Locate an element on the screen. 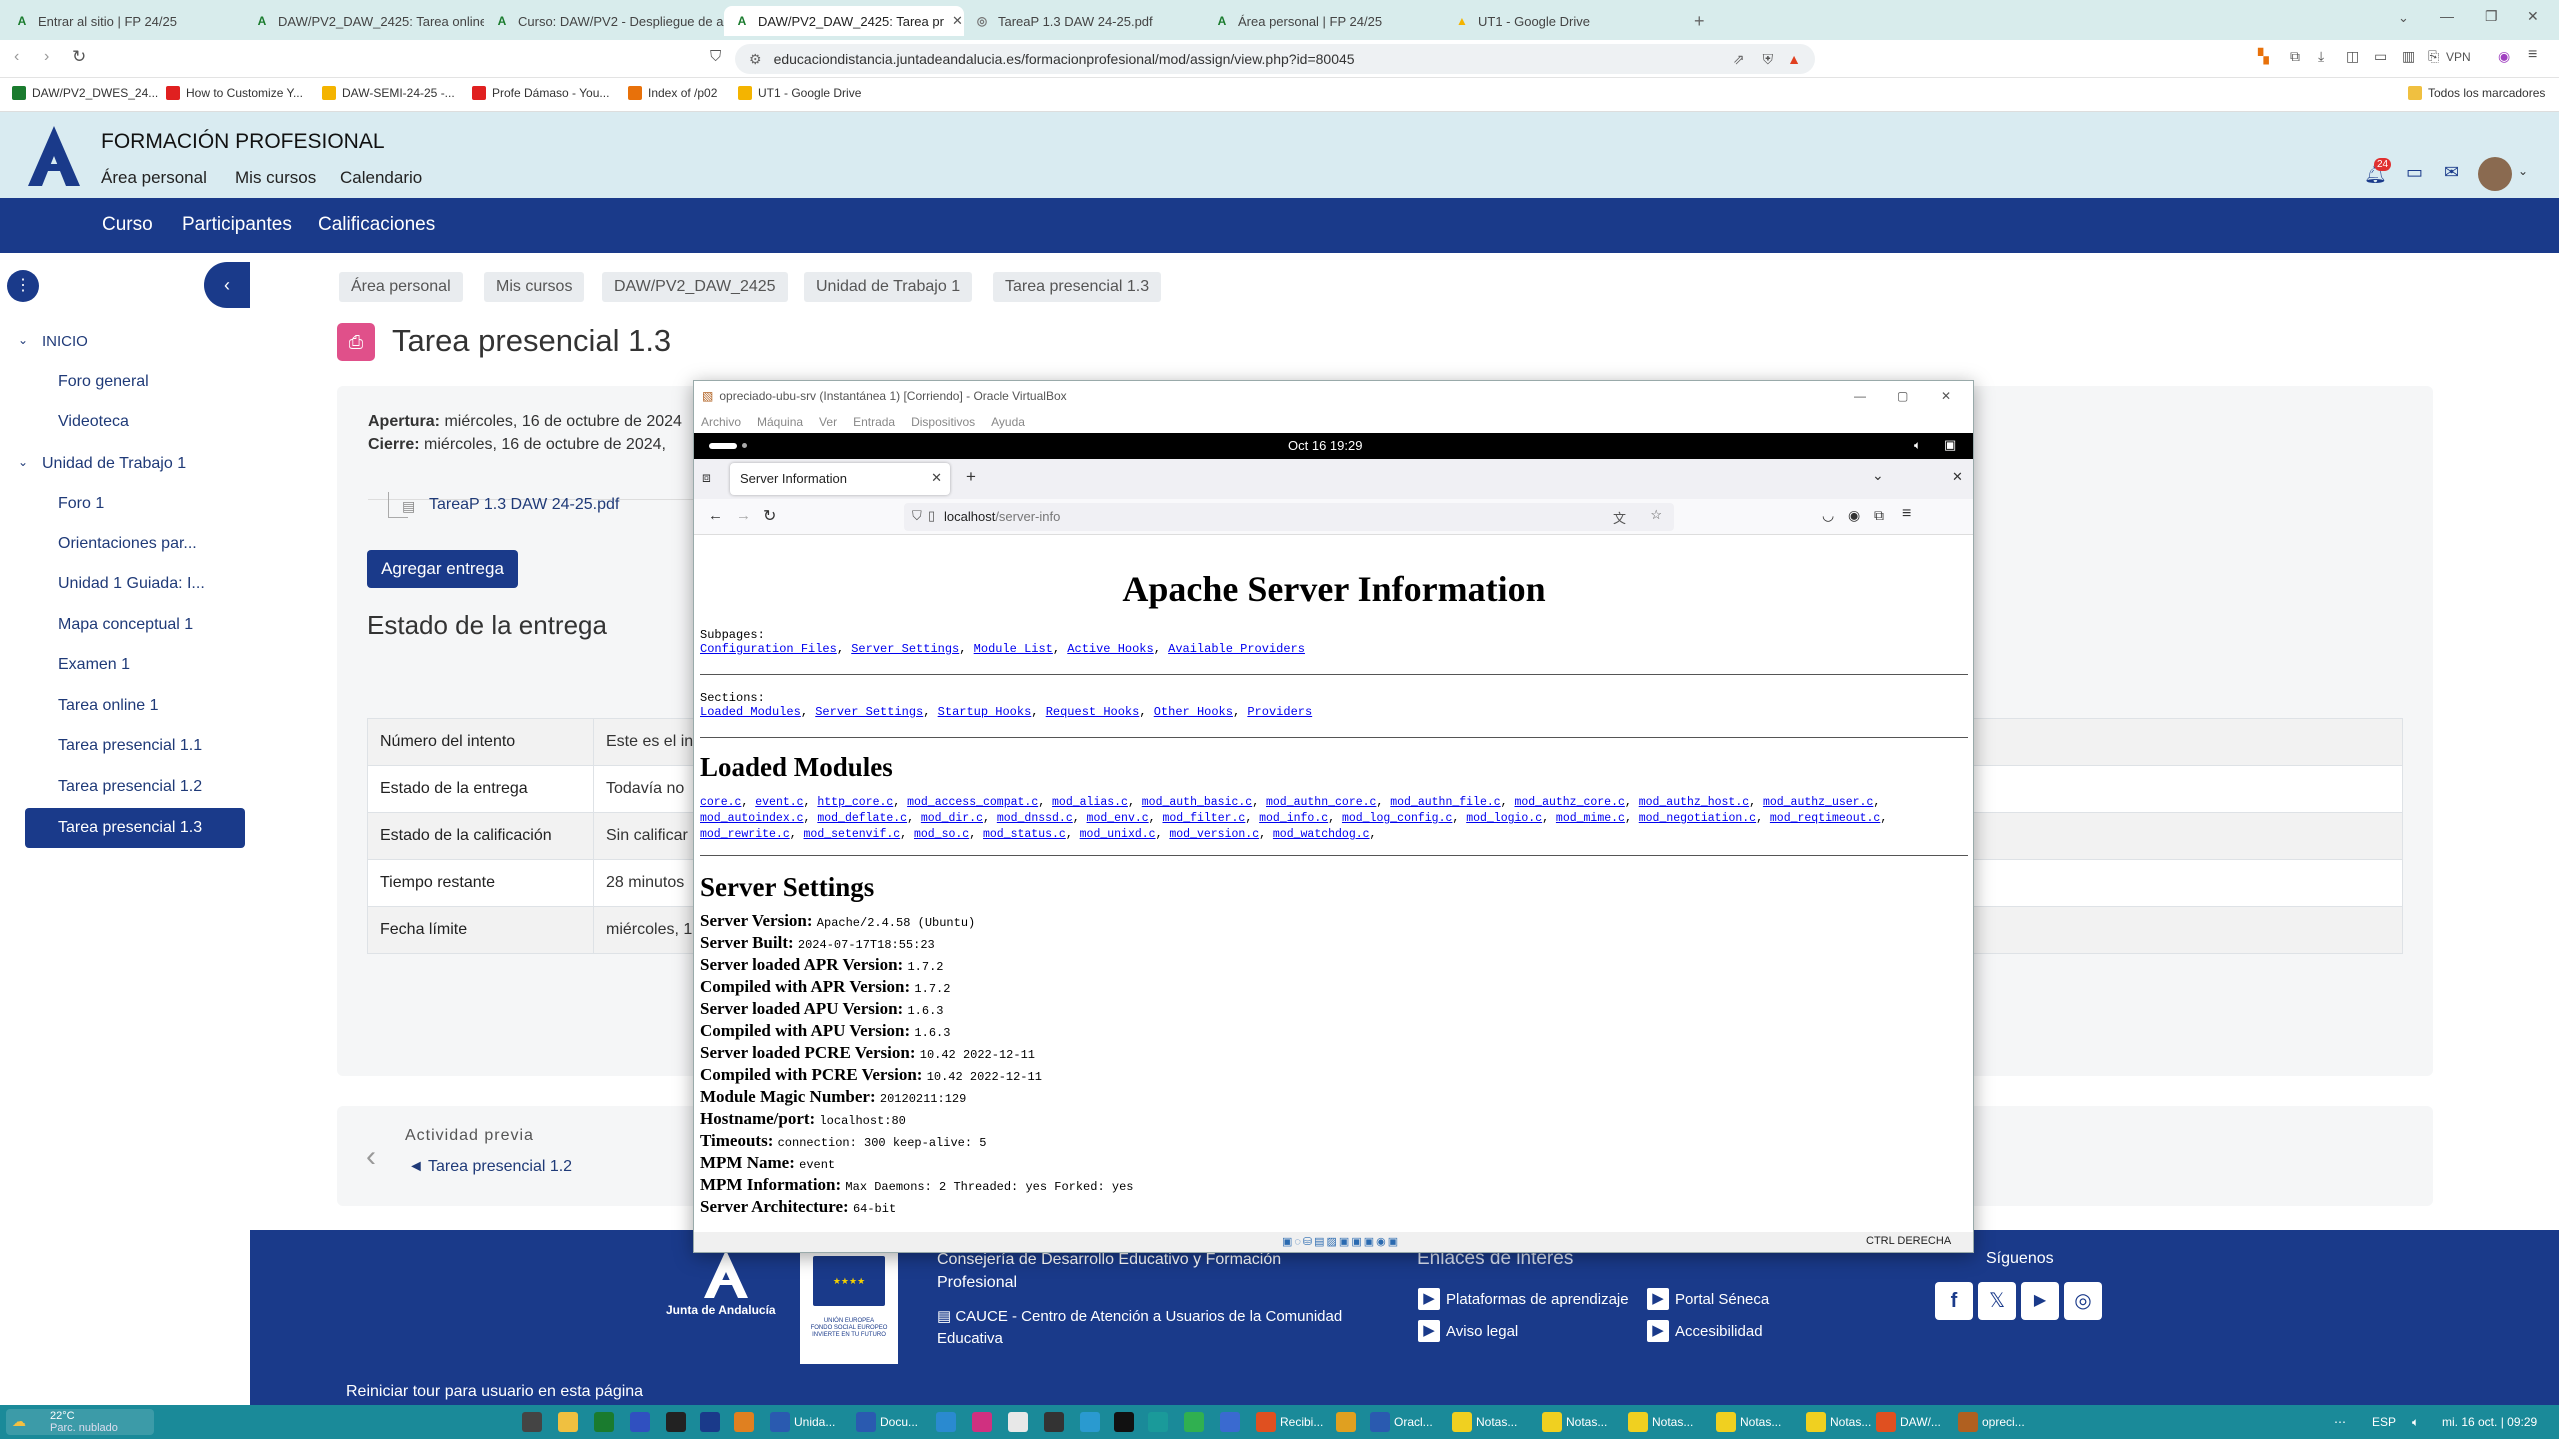 The image size is (2559, 1439). module-link: mod_rewrite.c is located at coordinates (745, 834).